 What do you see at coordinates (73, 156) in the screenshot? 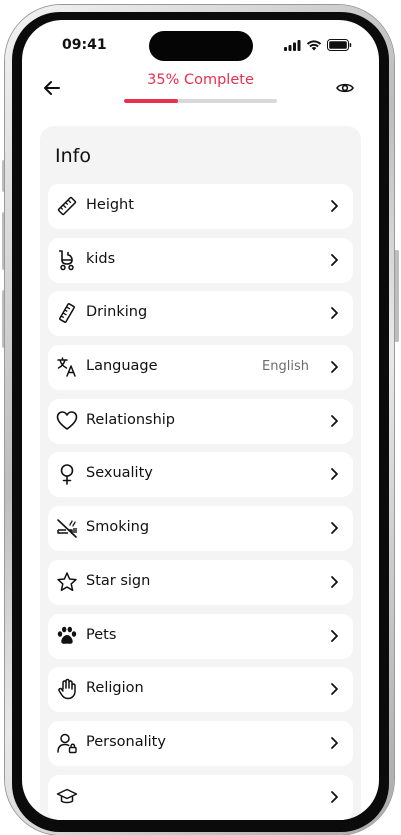
I see `info-title: Info` at bounding box center [73, 156].